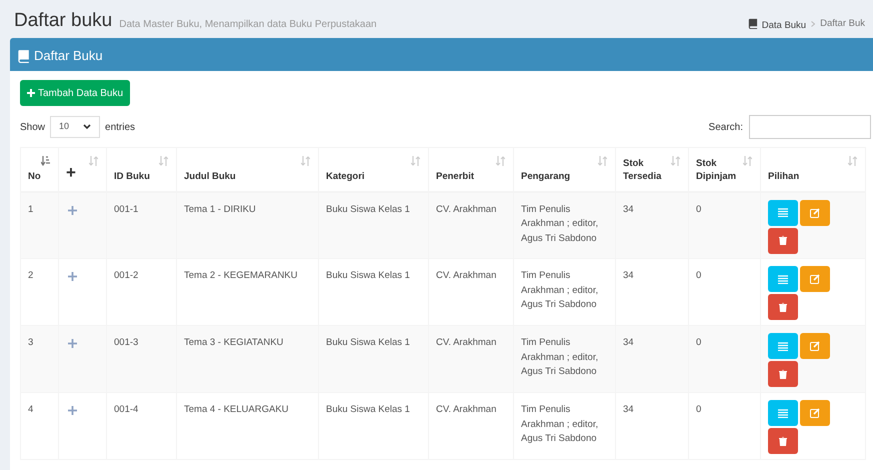 The image size is (873, 470). Describe the element at coordinates (87, 127) in the screenshot. I see `chevron-down-icon` at that location.